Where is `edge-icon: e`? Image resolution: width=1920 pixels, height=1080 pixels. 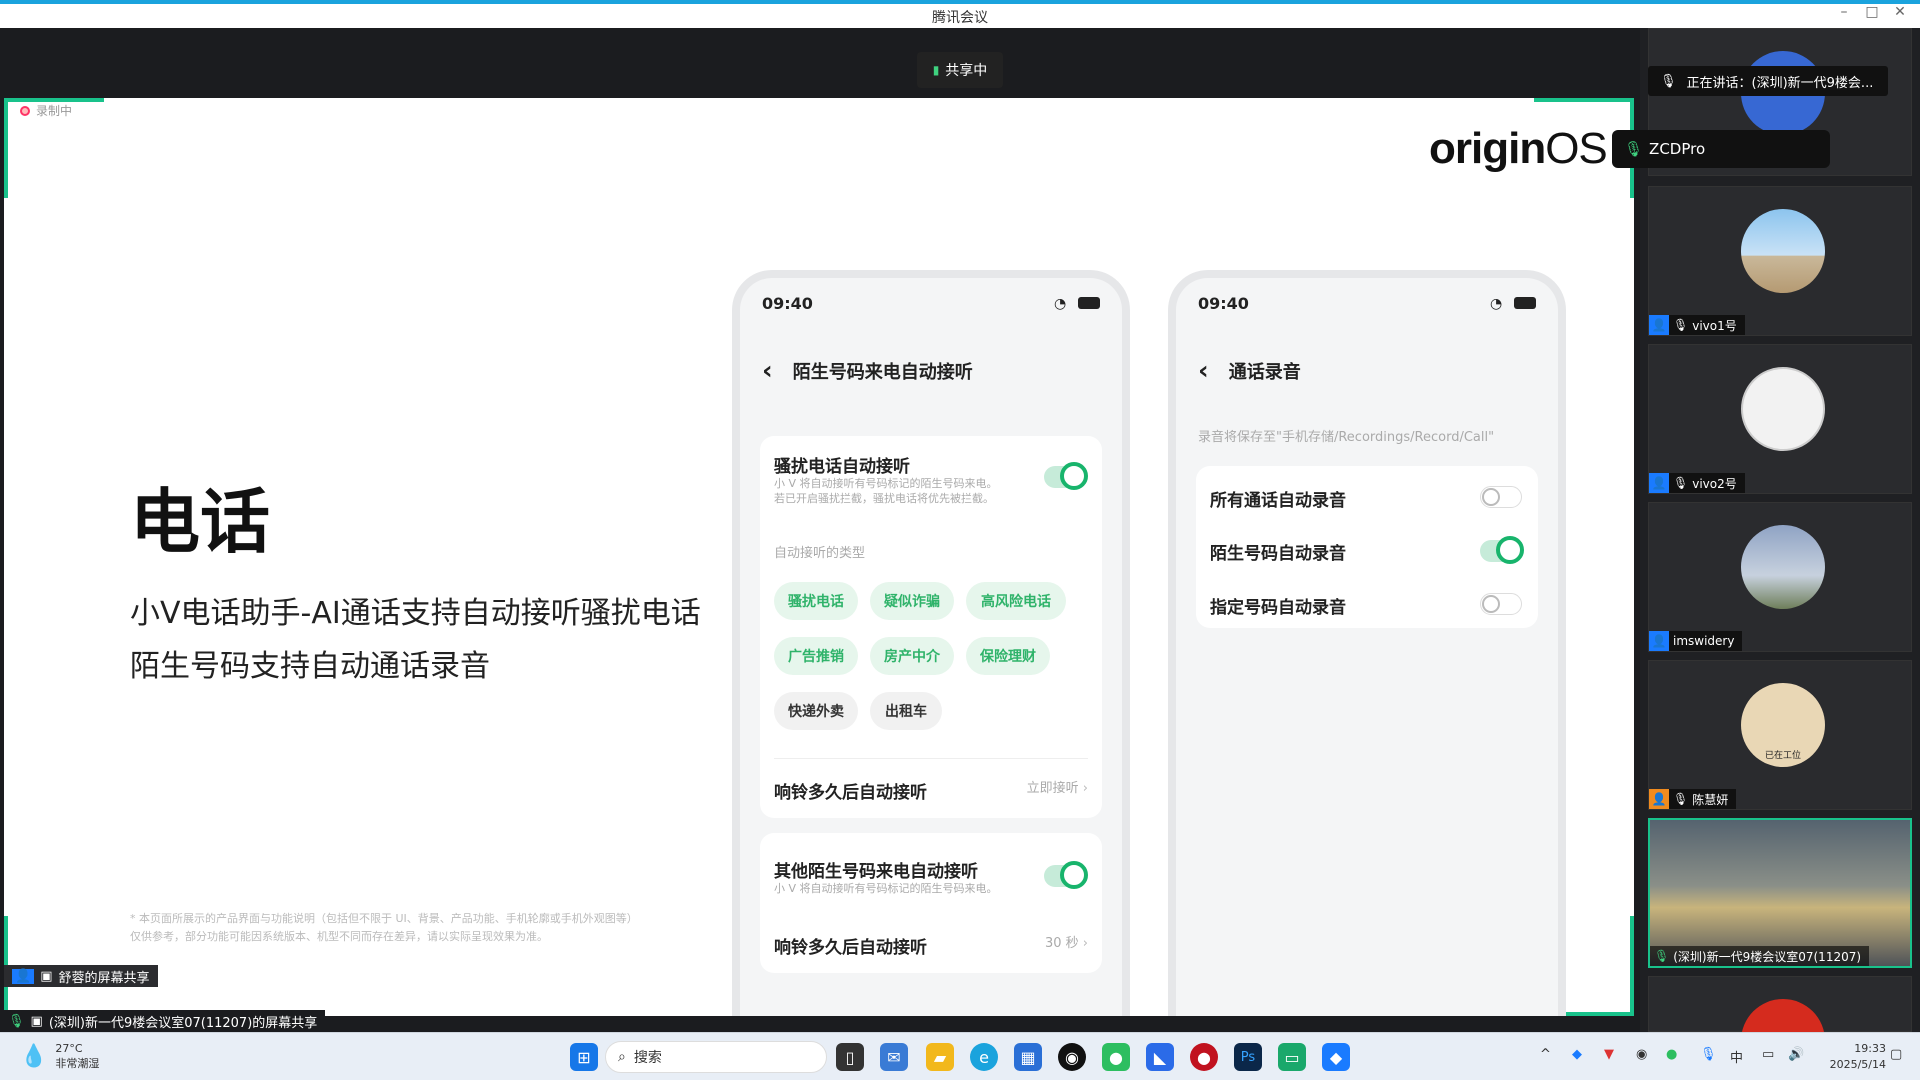
edge-icon: e is located at coordinates (984, 1057).